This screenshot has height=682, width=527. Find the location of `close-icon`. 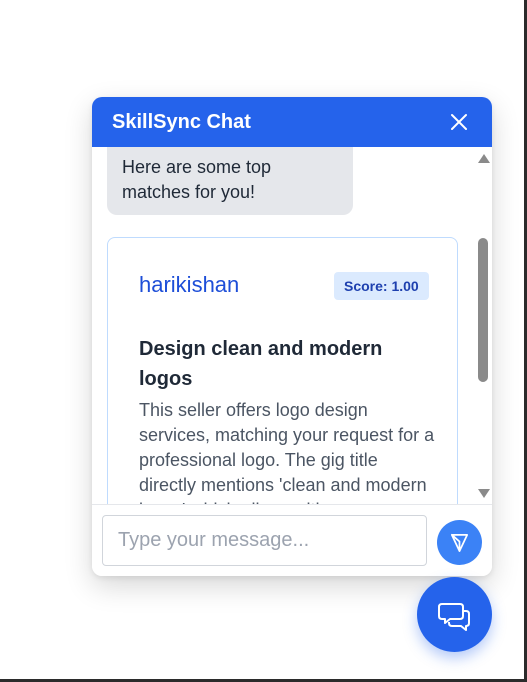

close-icon is located at coordinates (459, 122).